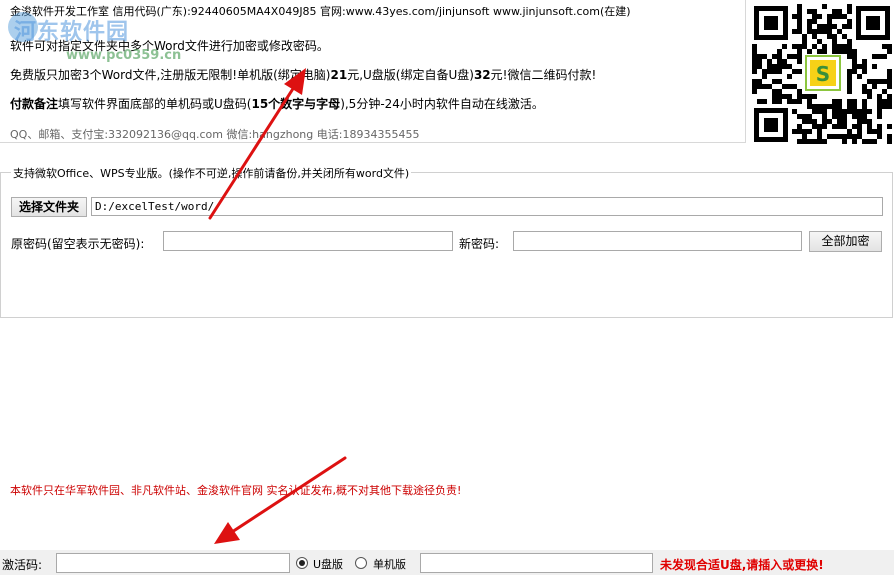 This screenshot has width=894, height=575. What do you see at coordinates (543, 75) in the screenshot?
I see `pricing-text-3: 元!微信二维码付款!` at bounding box center [543, 75].